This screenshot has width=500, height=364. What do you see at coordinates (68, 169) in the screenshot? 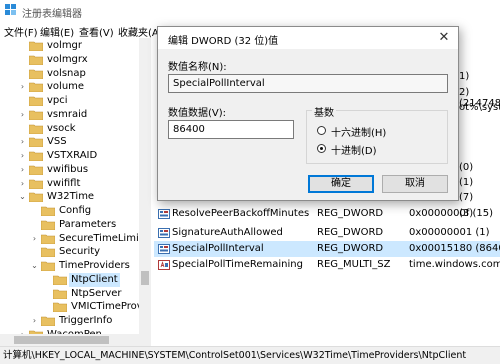
I see `tree-node-label: vwifibus` at bounding box center [68, 169].